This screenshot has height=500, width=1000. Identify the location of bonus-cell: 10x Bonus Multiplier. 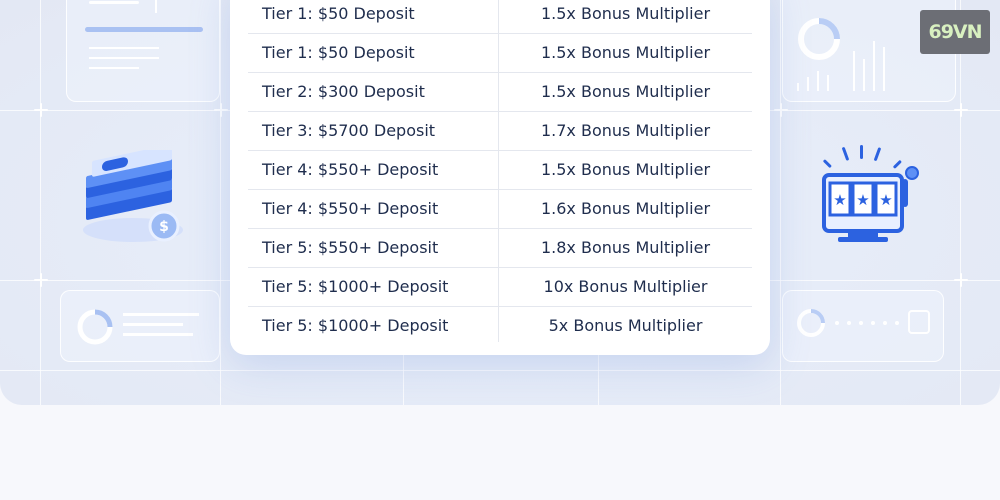
(625, 286).